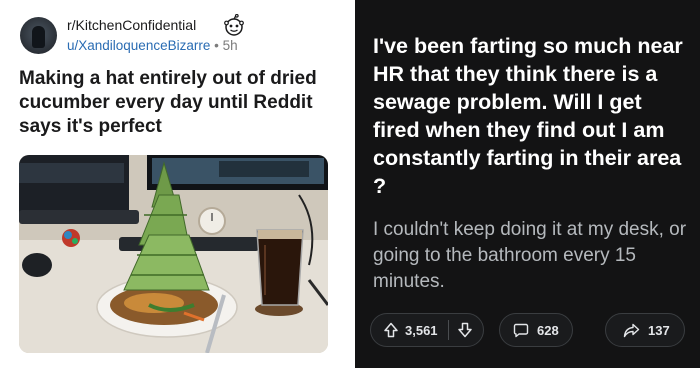 This screenshot has width=700, height=368. Describe the element at coordinates (234, 25) in the screenshot. I see `snoo-icon` at that location.